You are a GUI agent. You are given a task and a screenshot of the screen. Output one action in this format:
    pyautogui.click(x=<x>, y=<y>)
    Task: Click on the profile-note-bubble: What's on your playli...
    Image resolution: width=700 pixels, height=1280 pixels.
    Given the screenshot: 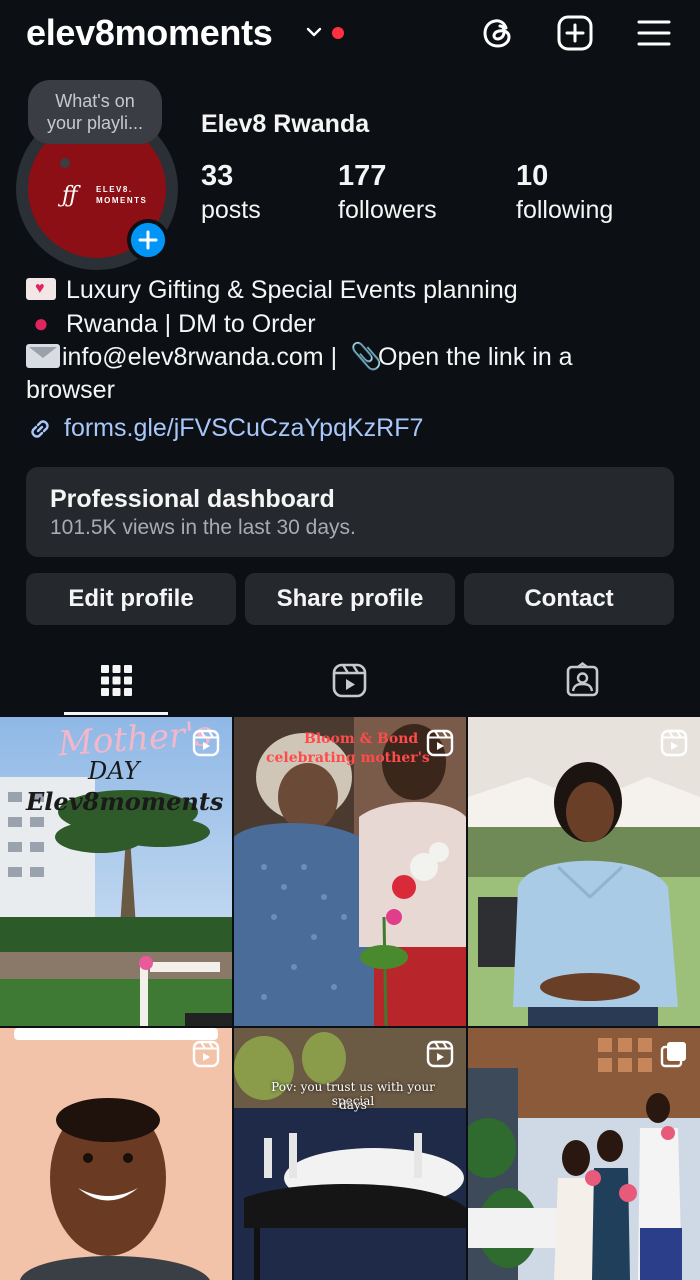 What is the action you would take?
    pyautogui.click(x=95, y=112)
    